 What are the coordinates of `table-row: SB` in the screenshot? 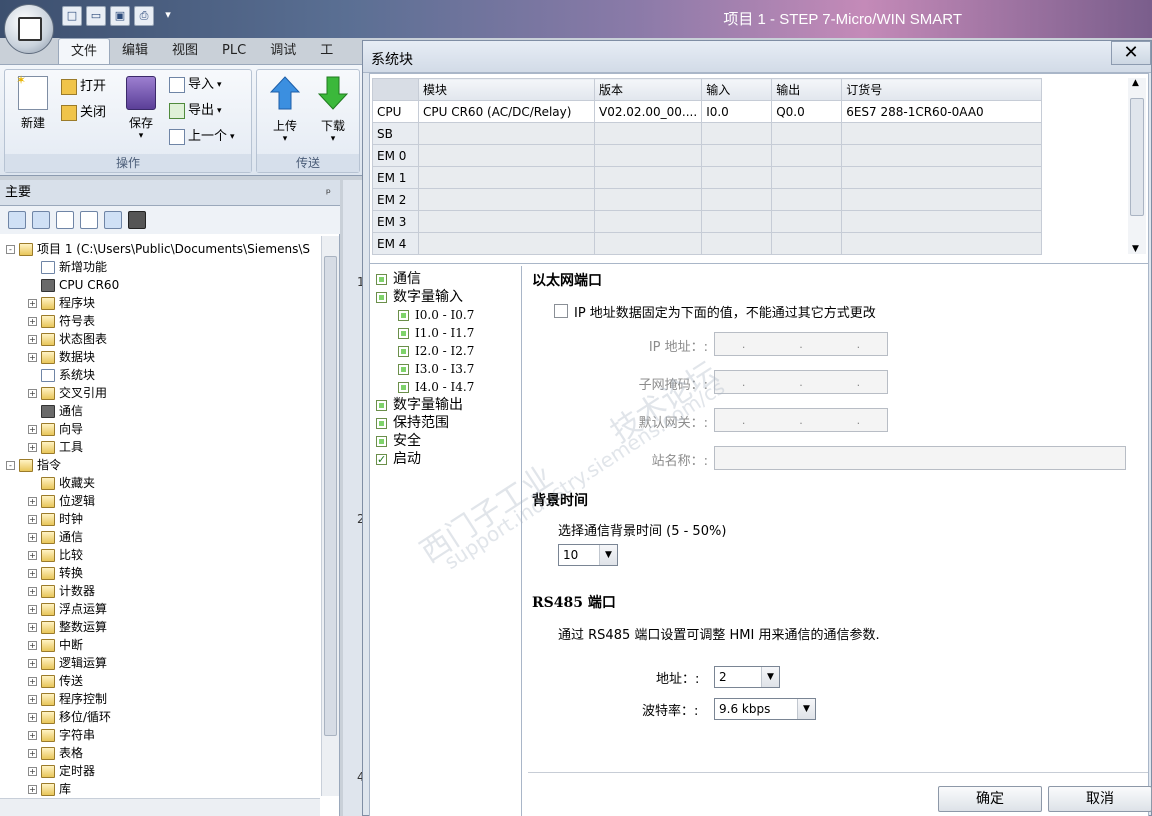 It's located at (707, 133).